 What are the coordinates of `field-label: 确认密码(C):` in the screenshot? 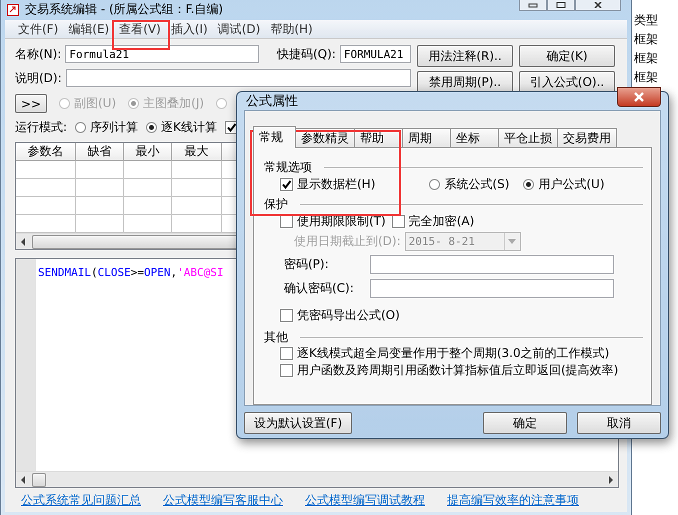 It's located at (319, 288).